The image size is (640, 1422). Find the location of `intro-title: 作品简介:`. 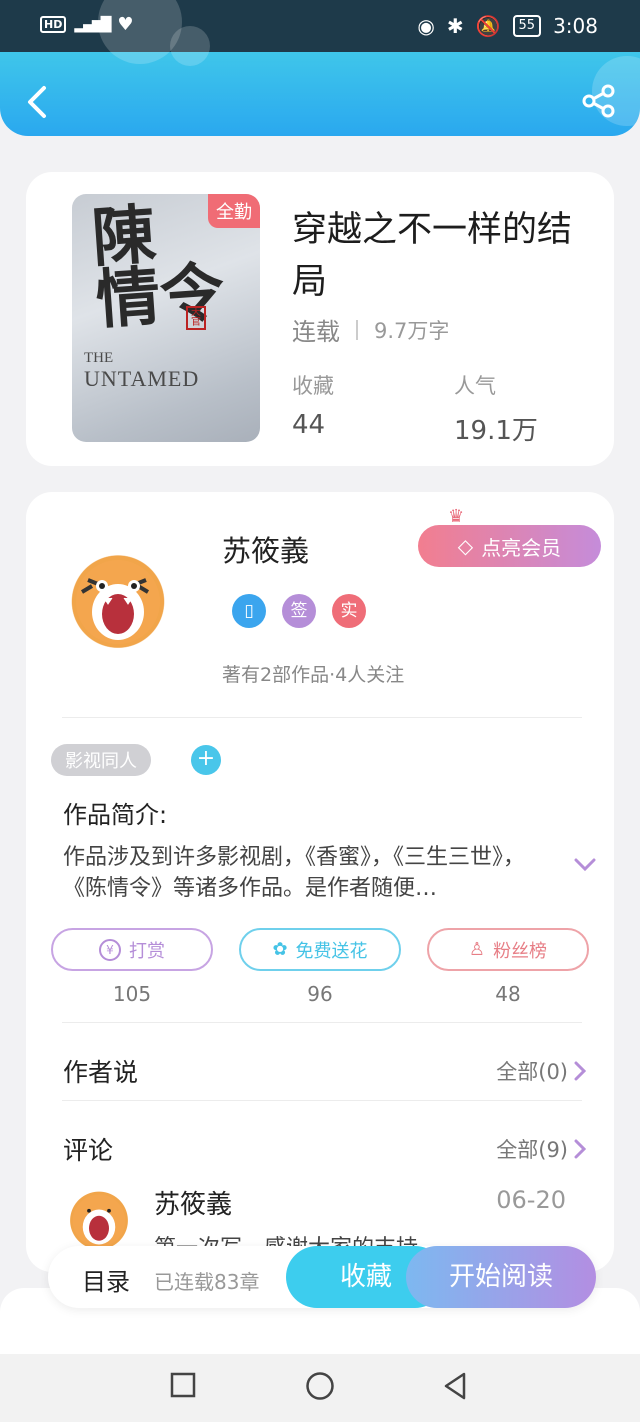

intro-title: 作品简介: is located at coordinates (115, 815).